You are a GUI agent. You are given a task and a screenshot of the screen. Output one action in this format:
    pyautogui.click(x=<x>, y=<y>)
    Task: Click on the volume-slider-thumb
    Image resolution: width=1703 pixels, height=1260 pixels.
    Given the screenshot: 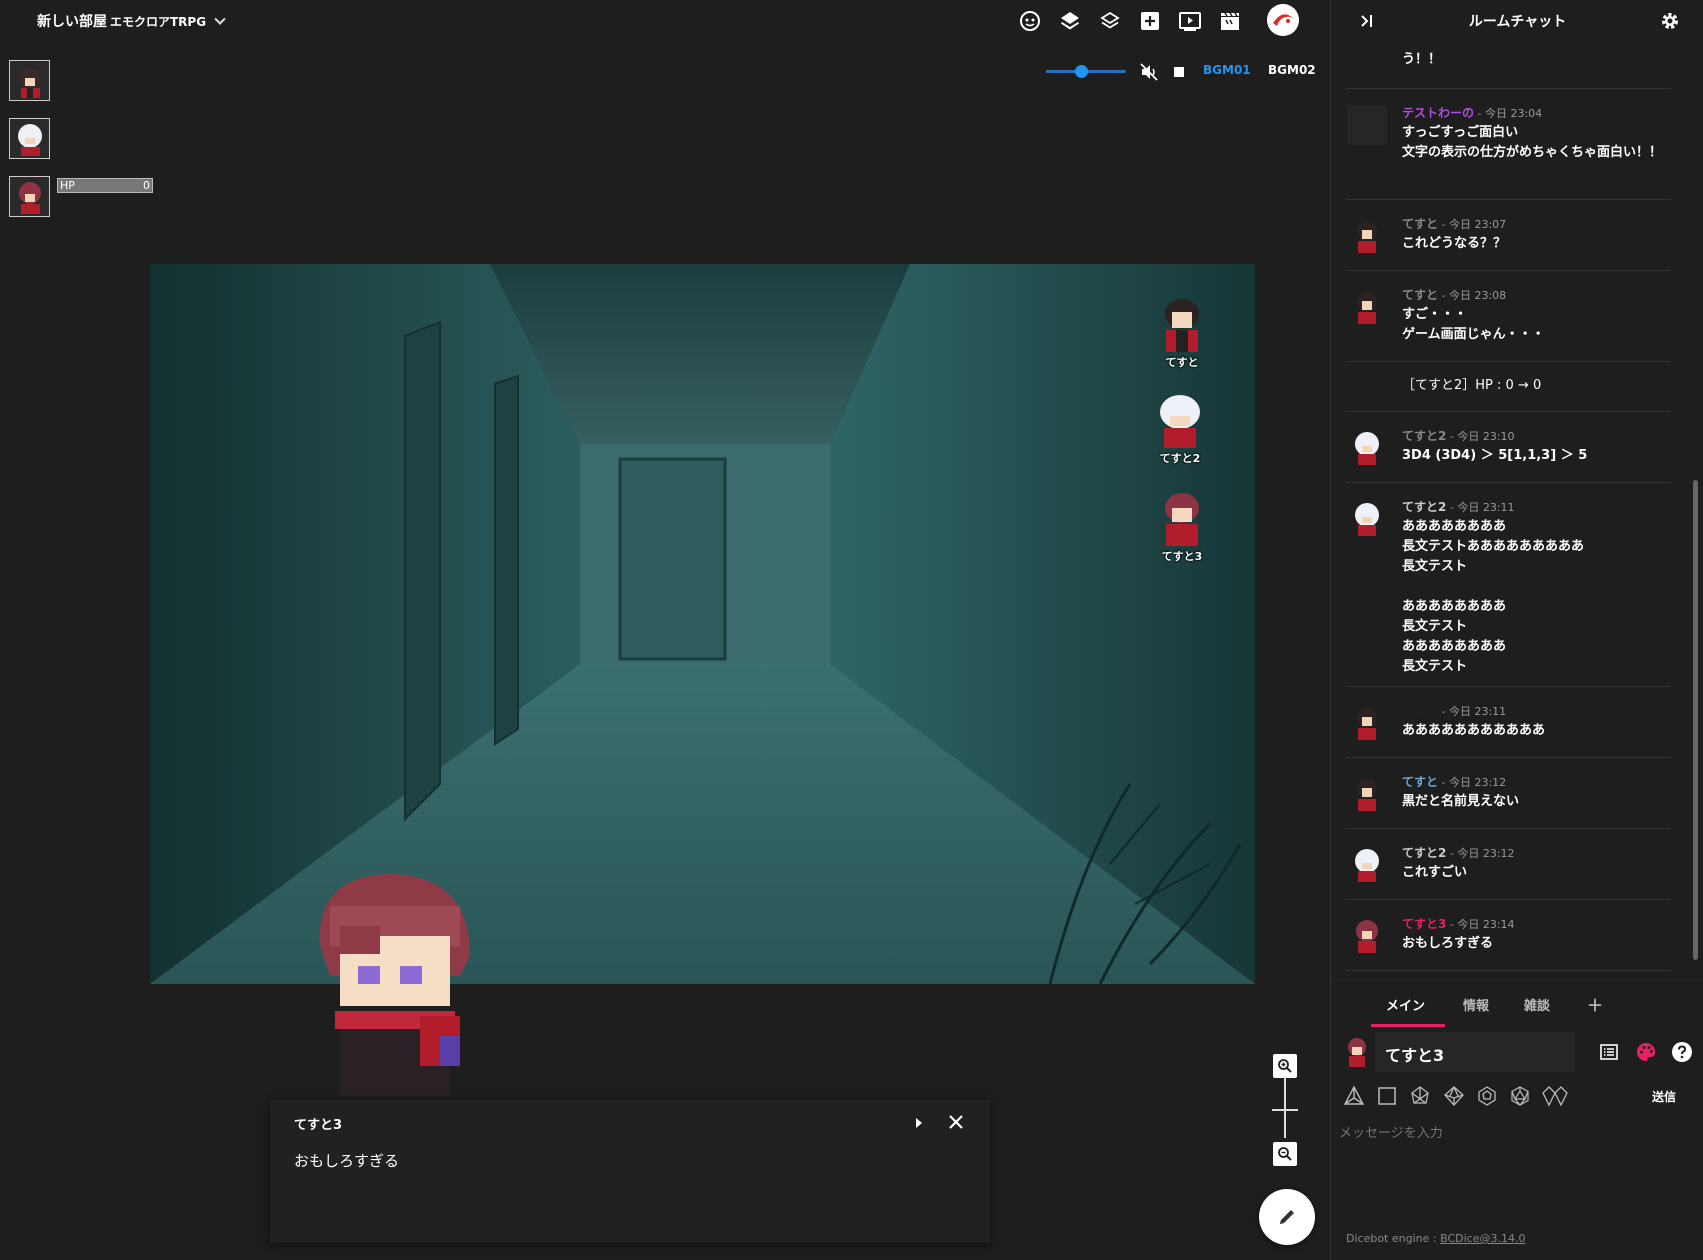 What is the action you would take?
    pyautogui.click(x=1081, y=71)
    